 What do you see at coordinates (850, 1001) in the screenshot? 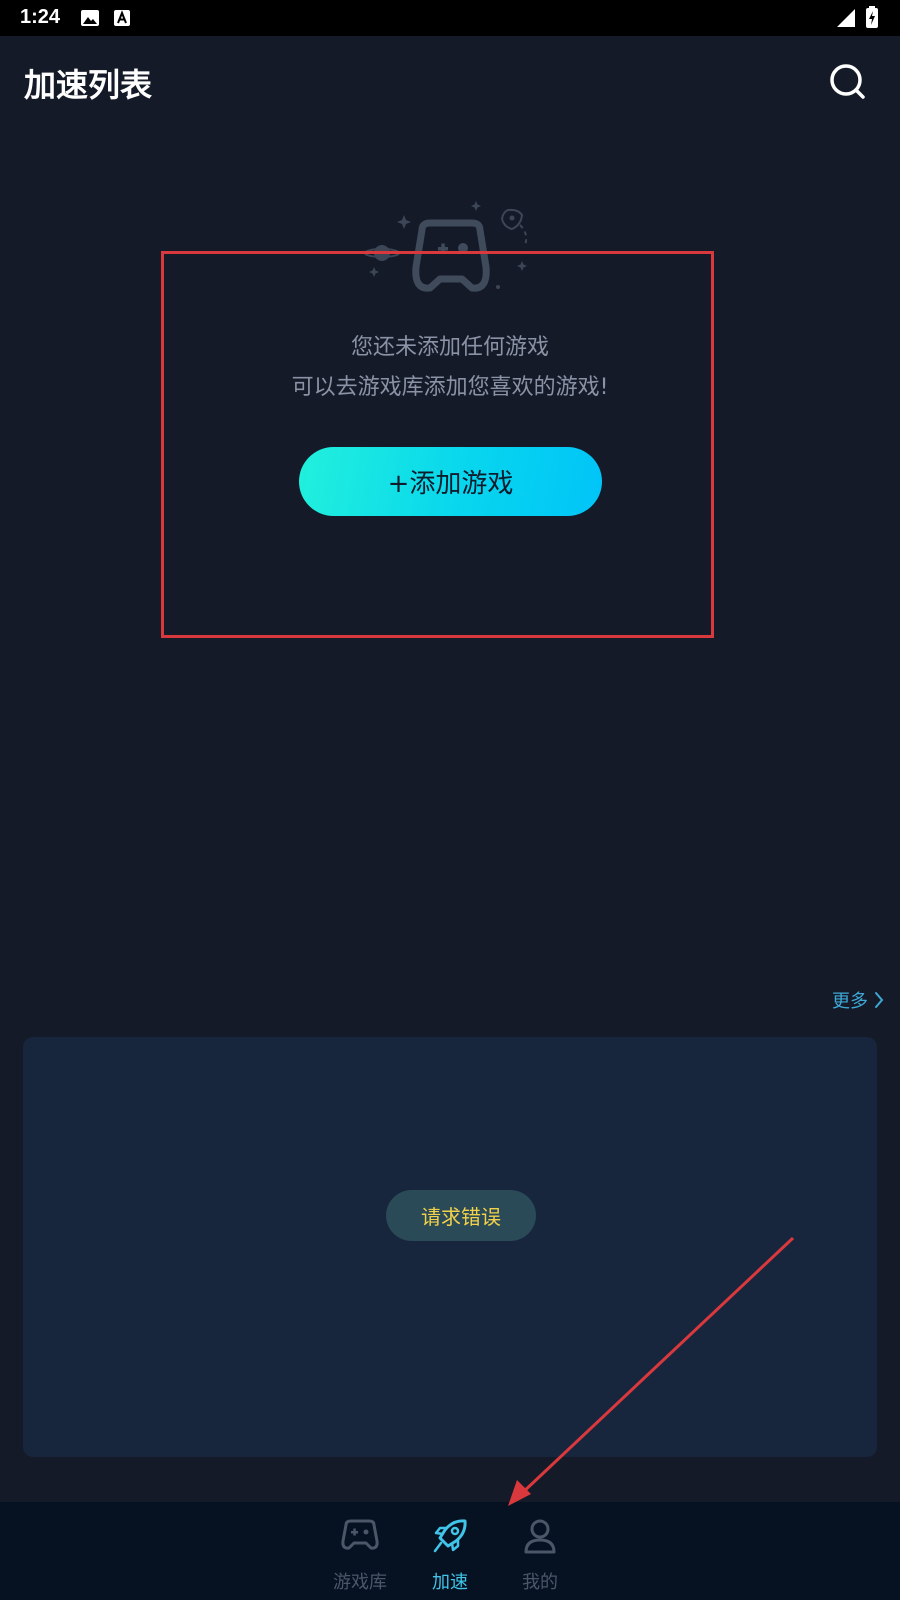
I see `more-link-label: 更多` at bounding box center [850, 1001].